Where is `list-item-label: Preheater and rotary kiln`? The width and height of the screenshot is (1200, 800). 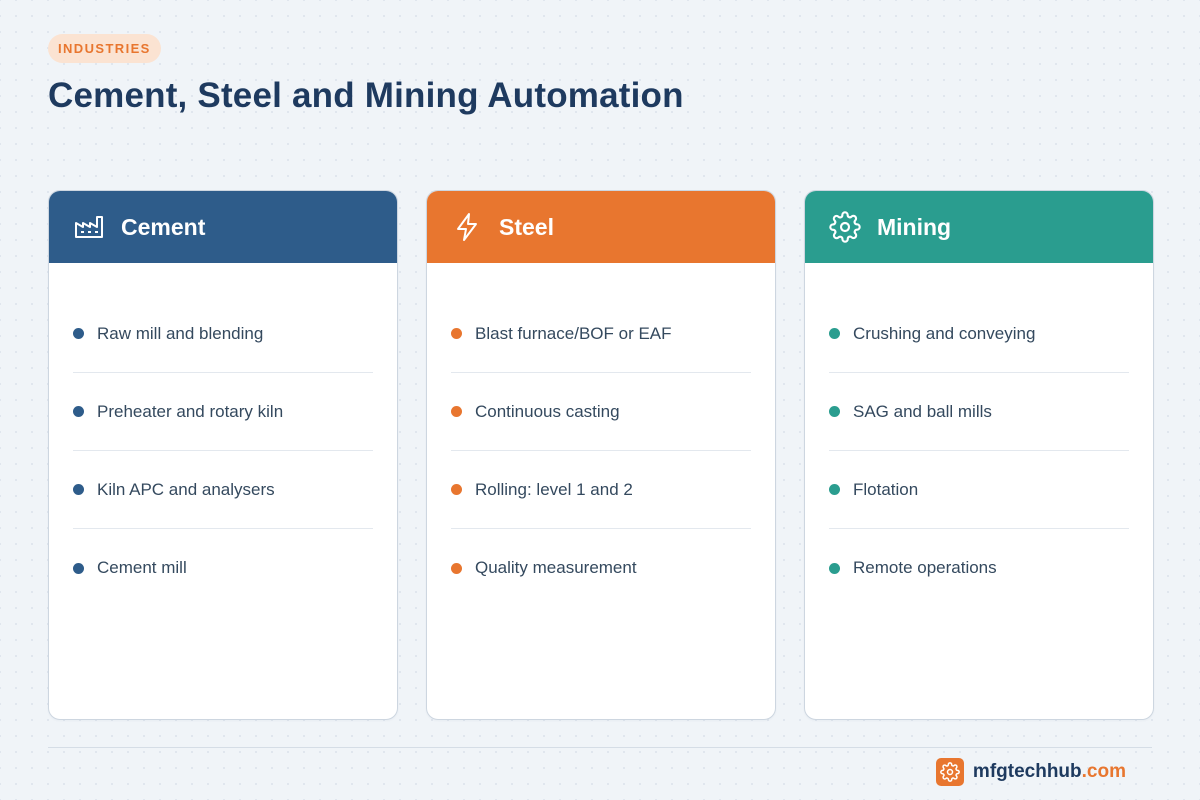
list-item-label: Preheater and rotary kiln is located at coordinates (190, 411).